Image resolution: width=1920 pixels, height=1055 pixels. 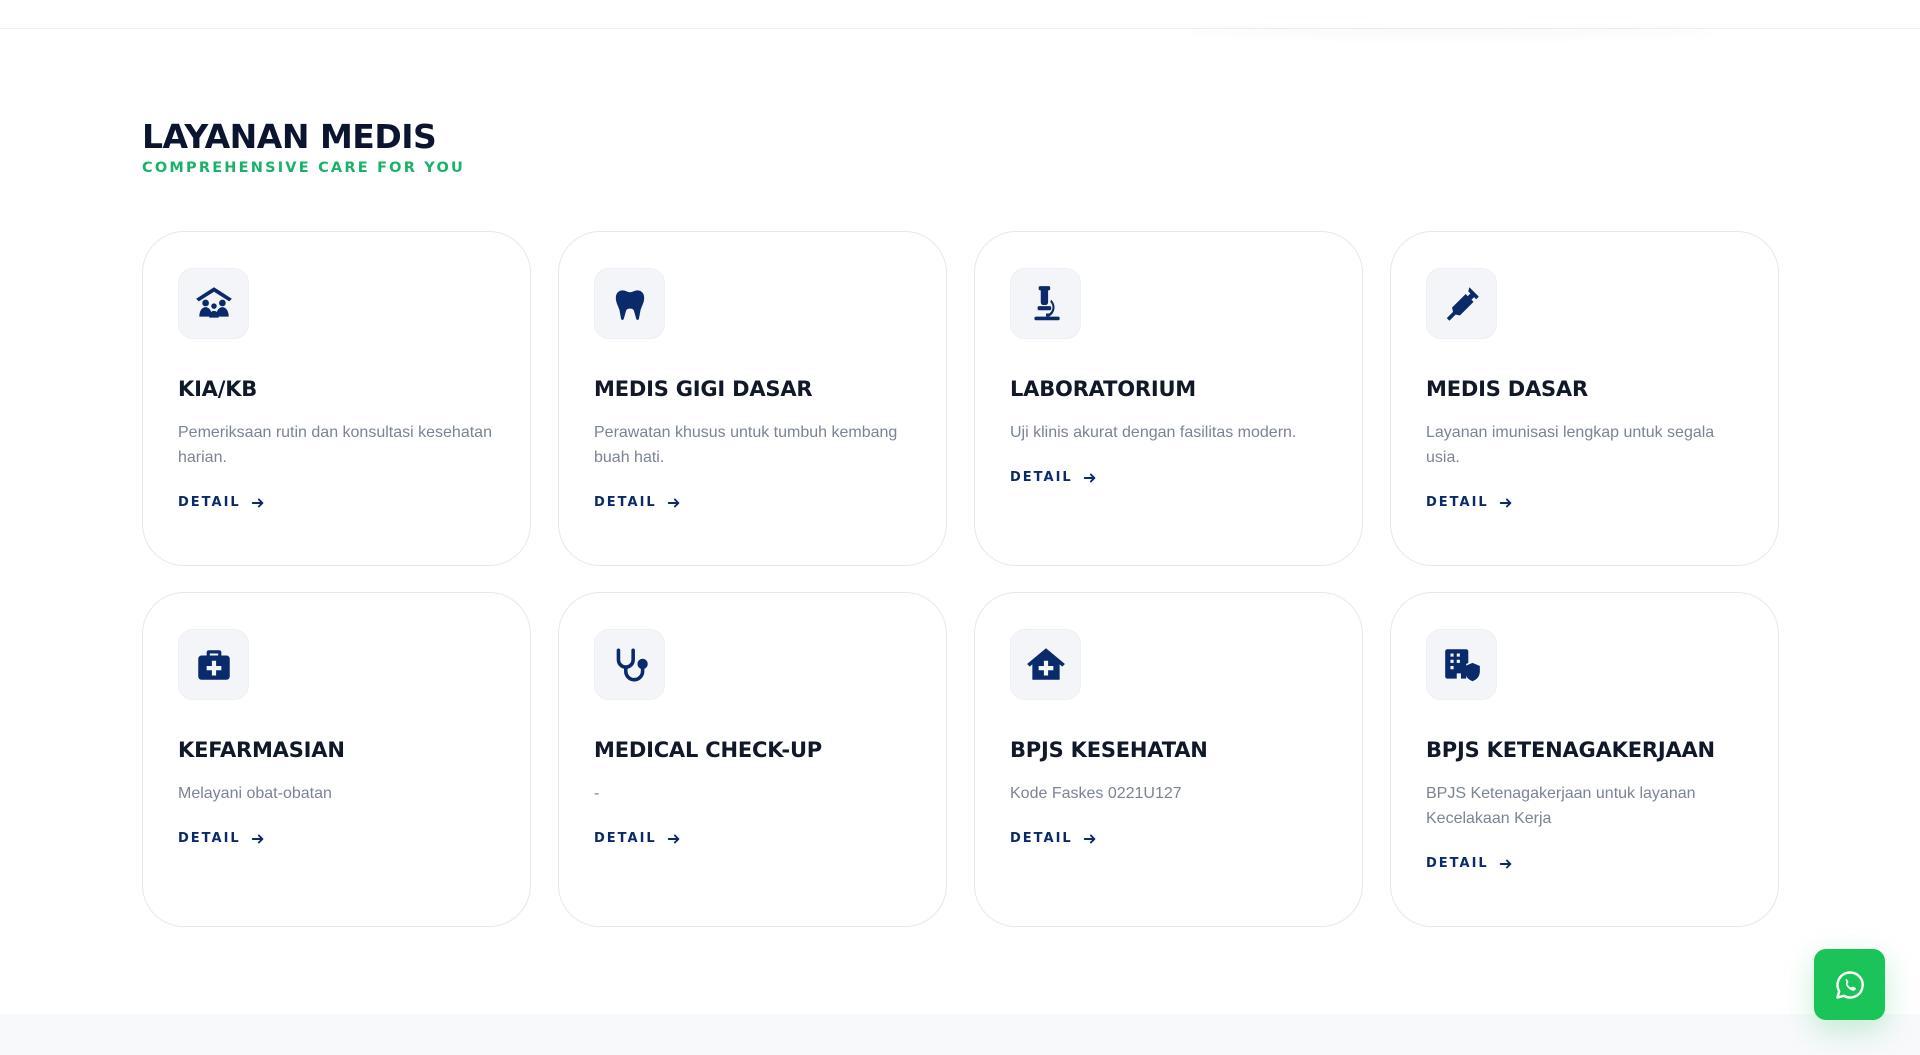 I want to click on service-title: BPJS KESEHATAN, so click(x=1109, y=750).